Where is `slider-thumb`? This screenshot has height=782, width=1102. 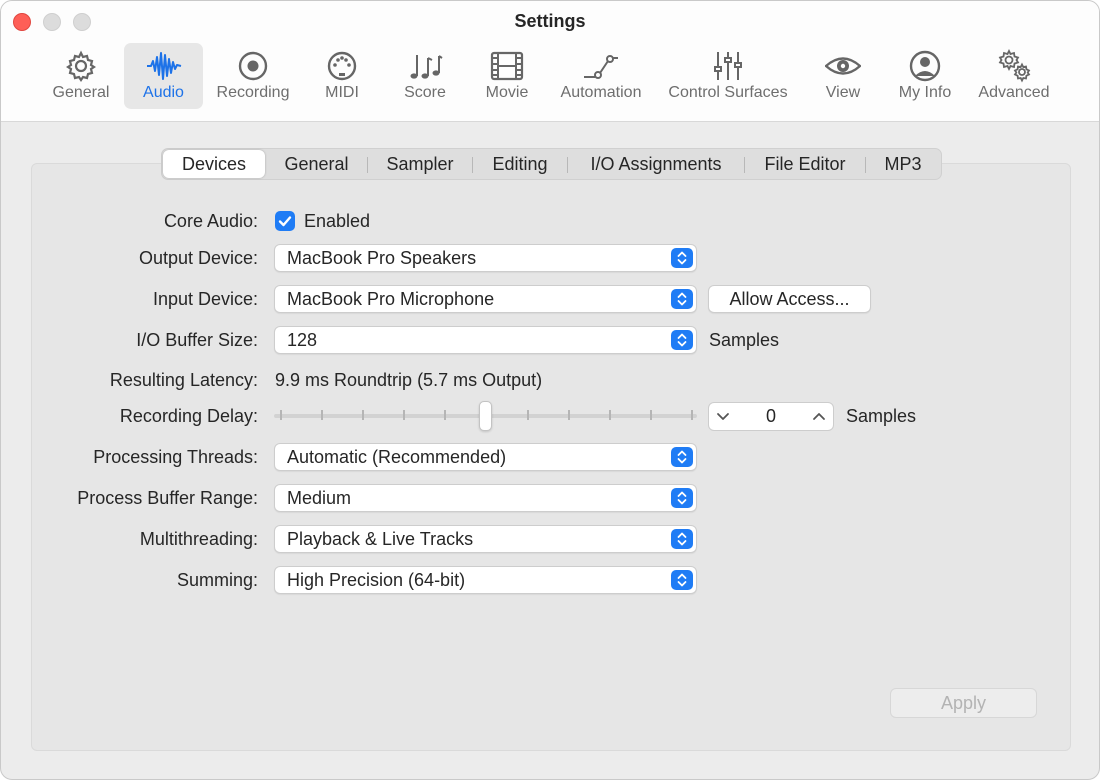 slider-thumb is located at coordinates (485, 416).